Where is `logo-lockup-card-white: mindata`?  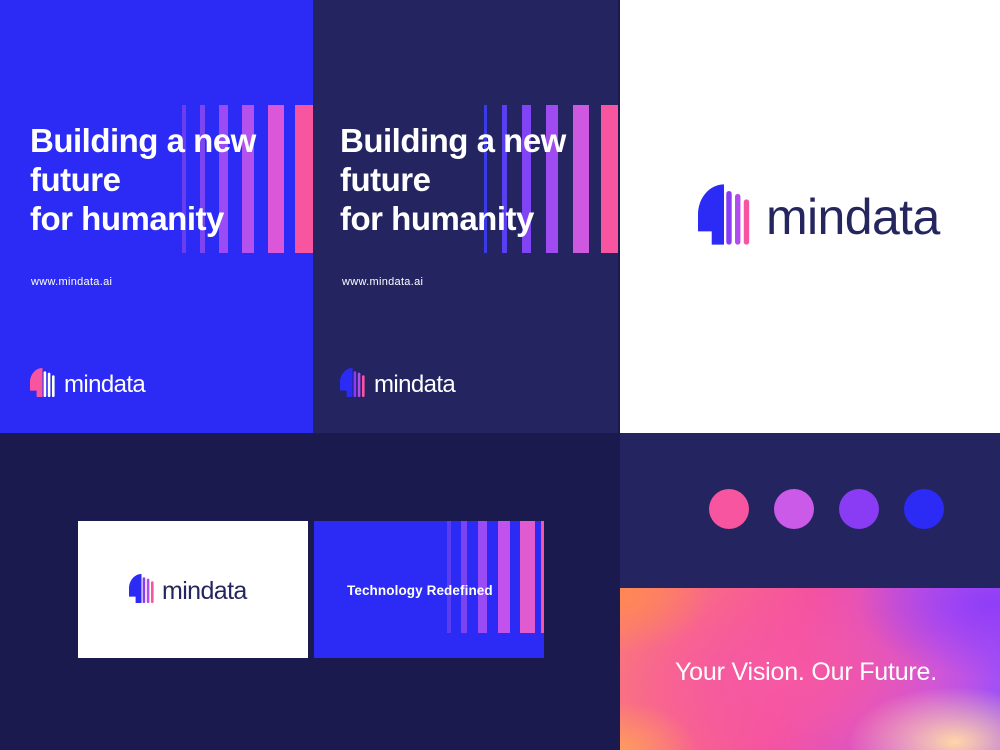
logo-lockup-card-white: mindata is located at coordinates (188, 591).